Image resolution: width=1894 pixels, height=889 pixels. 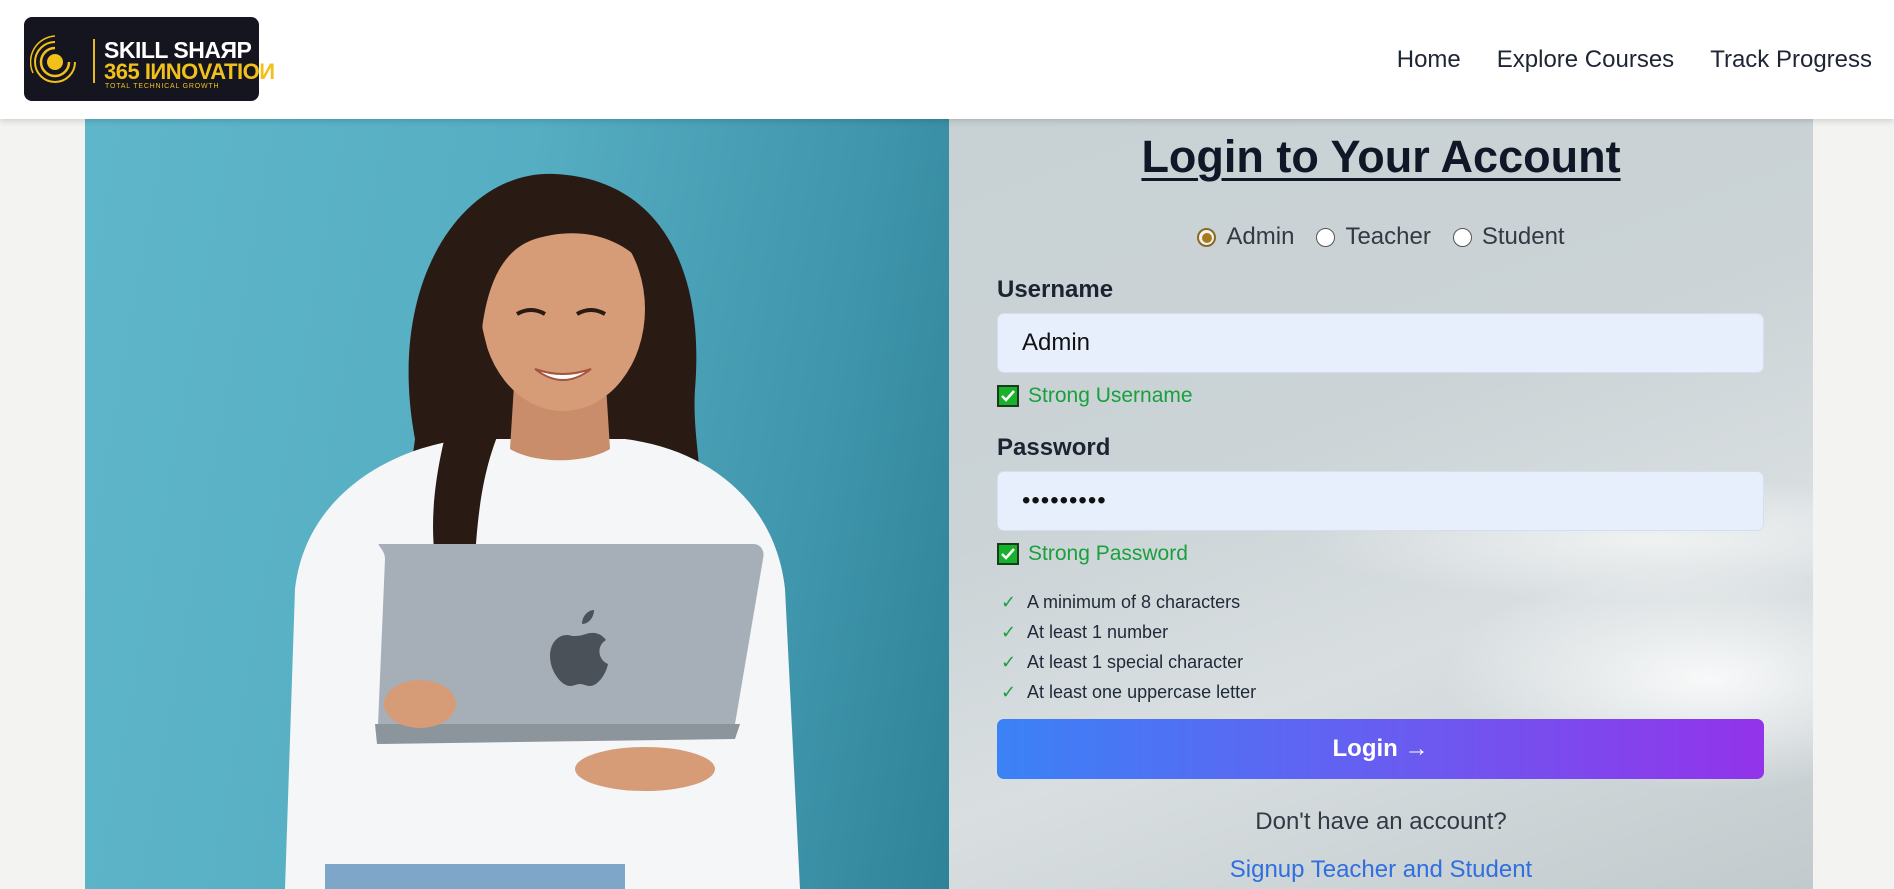 What do you see at coordinates (1462, 237) in the screenshot?
I see `radio-student` at bounding box center [1462, 237].